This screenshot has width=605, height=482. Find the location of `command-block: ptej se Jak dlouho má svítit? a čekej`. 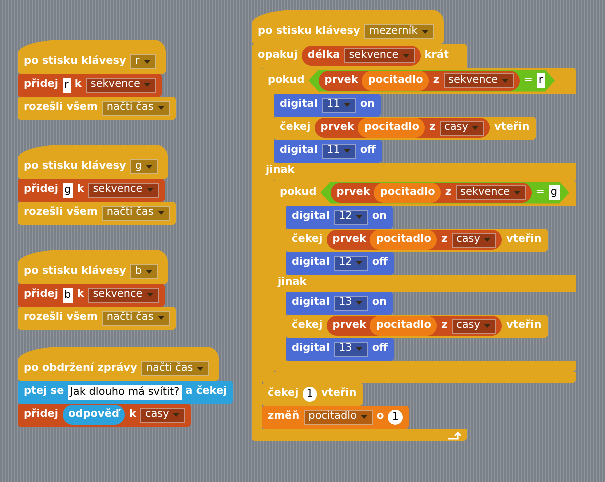

command-block: ptej se Jak dlouho má svítit? a čekej is located at coordinates (126, 392).